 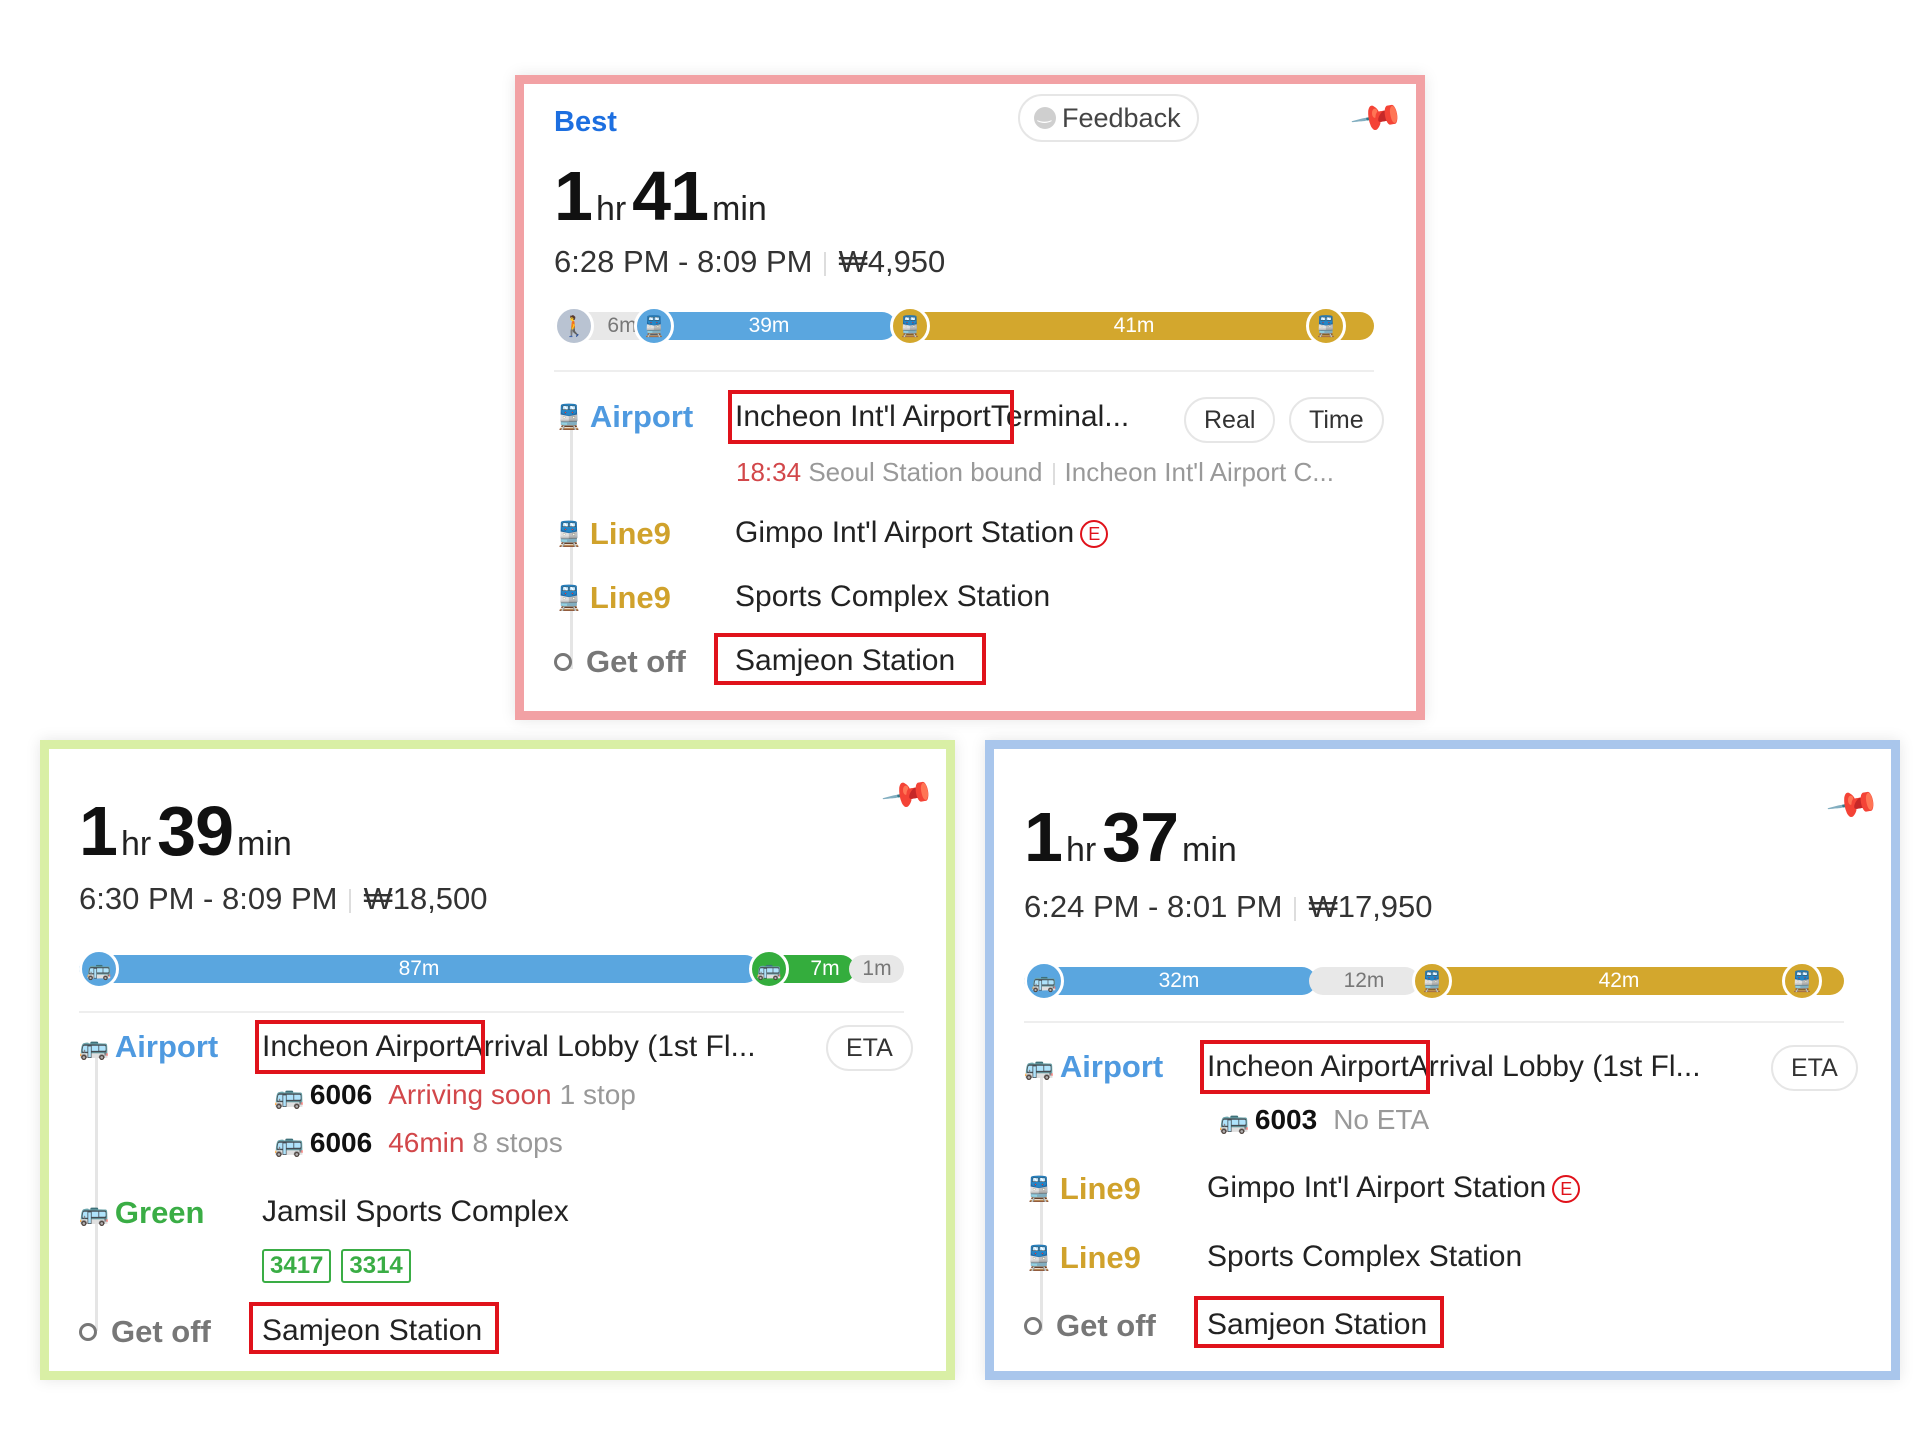 What do you see at coordinates (624, 416) in the screenshot?
I see `row-type-airport: 🚆 Airport` at bounding box center [624, 416].